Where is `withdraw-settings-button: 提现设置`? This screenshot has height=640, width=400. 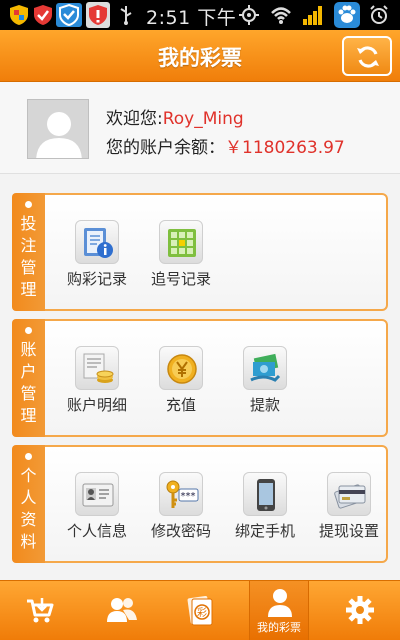
withdraw-settings-button: 提现设置 is located at coordinates (349, 506).